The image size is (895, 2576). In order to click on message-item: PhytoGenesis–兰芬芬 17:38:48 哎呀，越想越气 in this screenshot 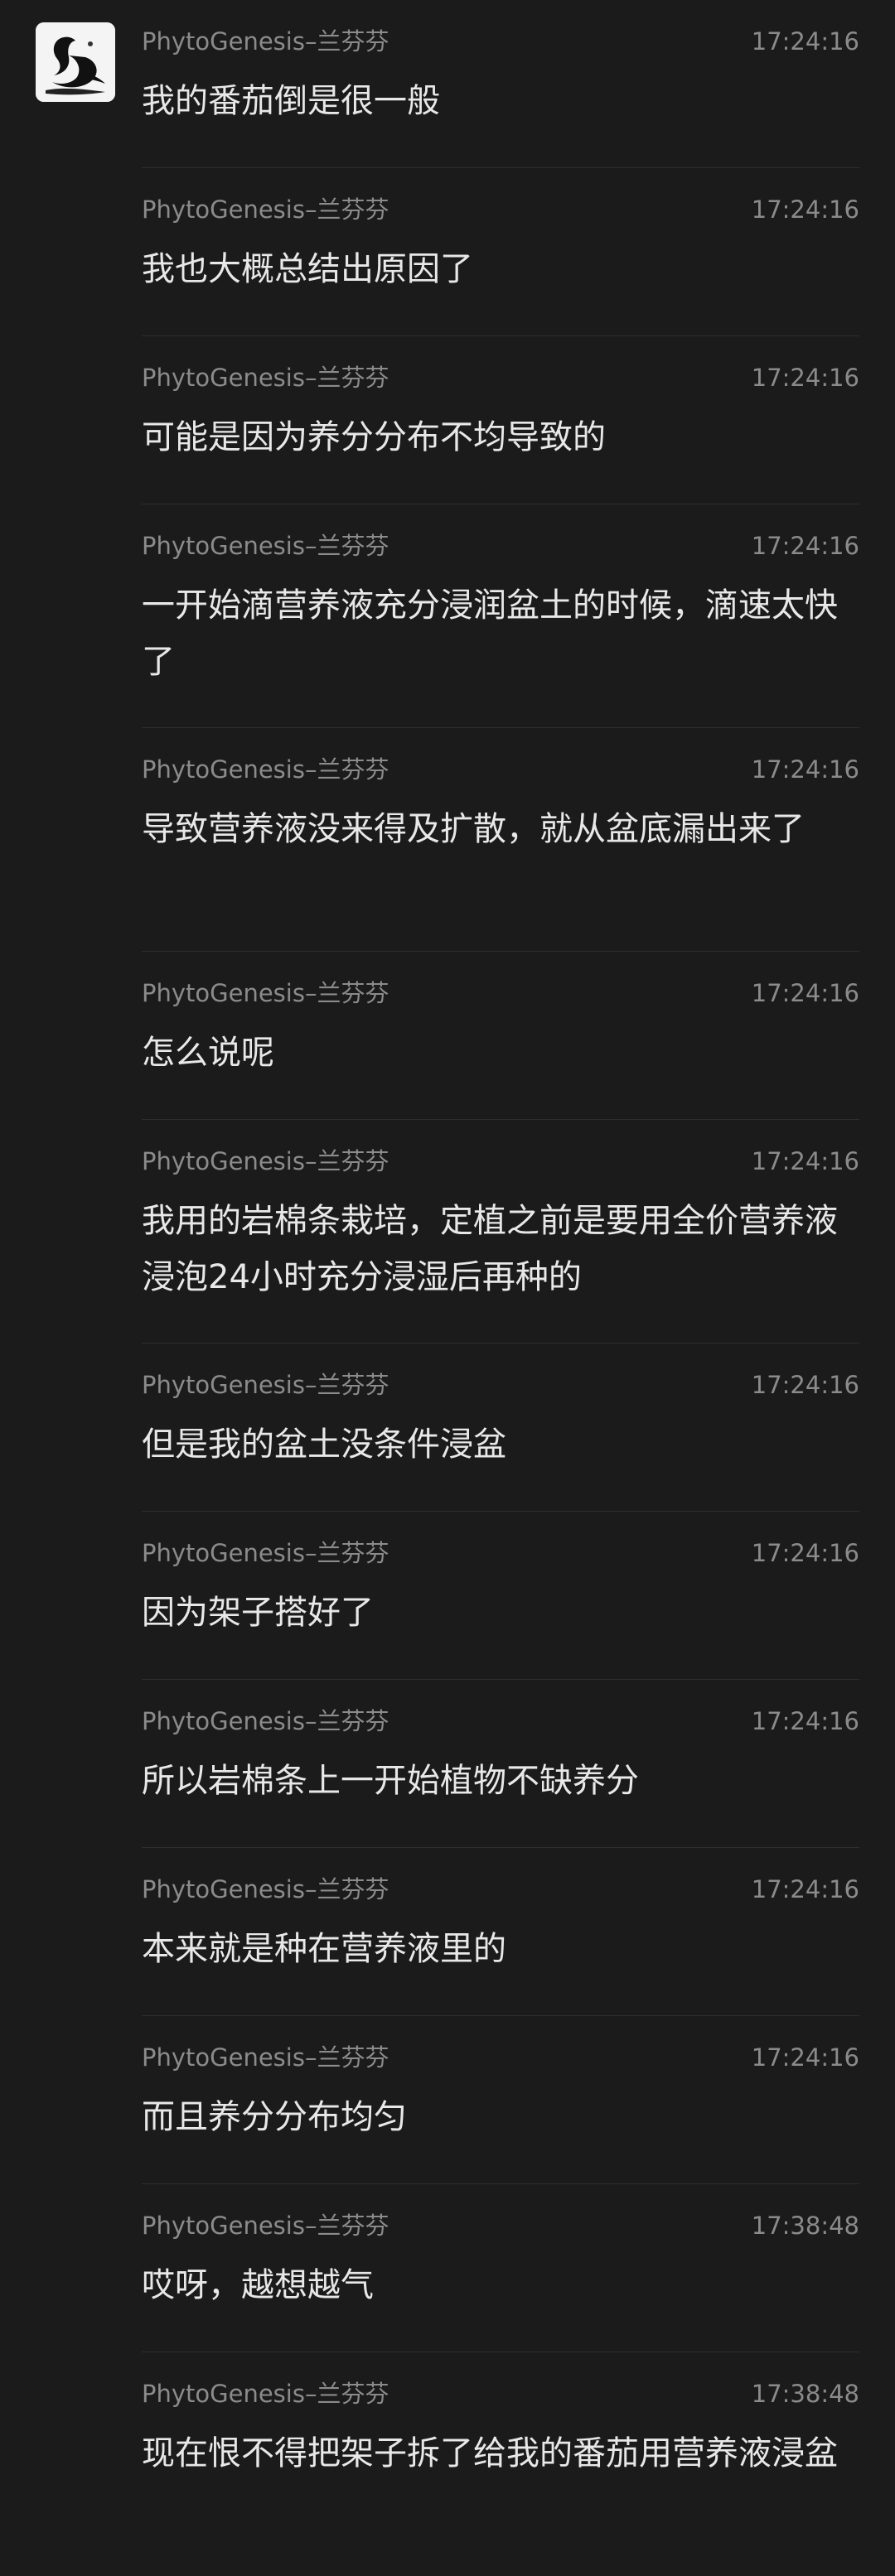, I will do `click(500, 2268)`.